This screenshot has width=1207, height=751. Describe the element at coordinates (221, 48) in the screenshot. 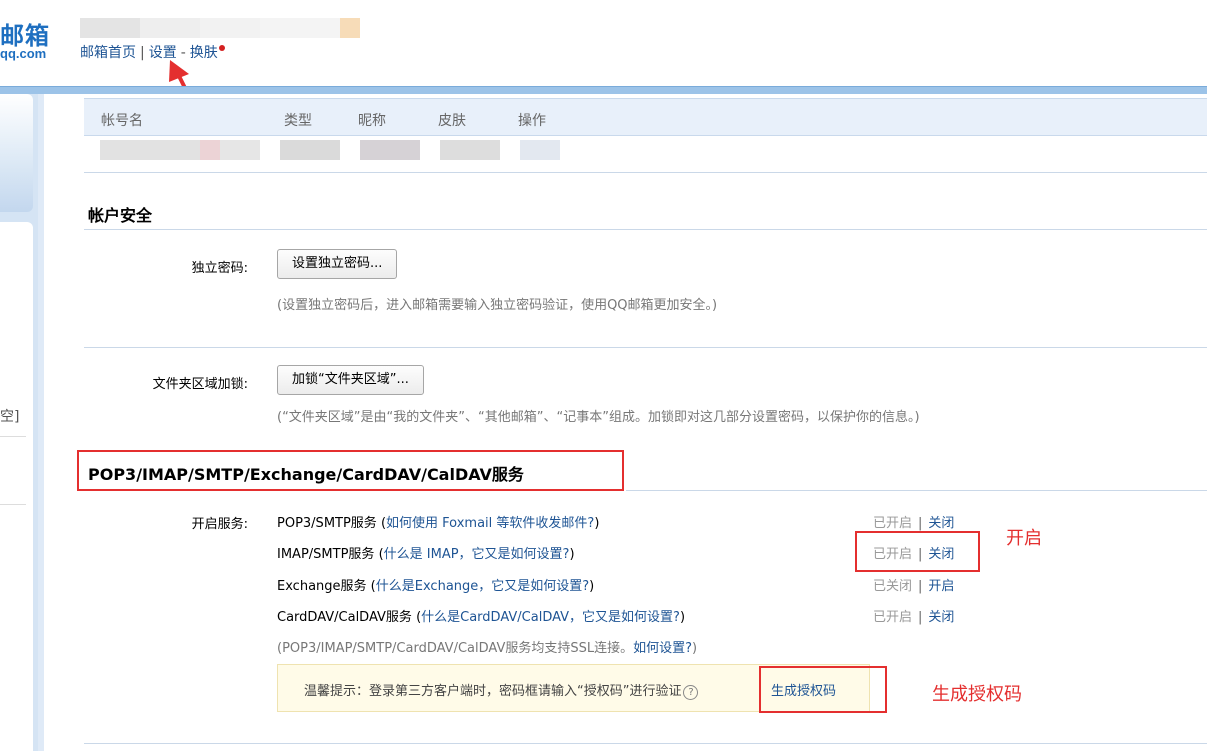

I see `new-badge-dot` at that location.